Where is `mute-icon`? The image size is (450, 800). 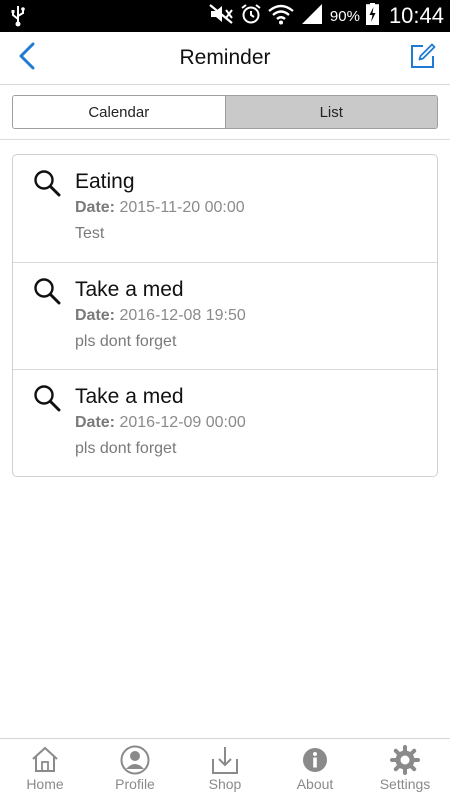 mute-icon is located at coordinates (221, 16).